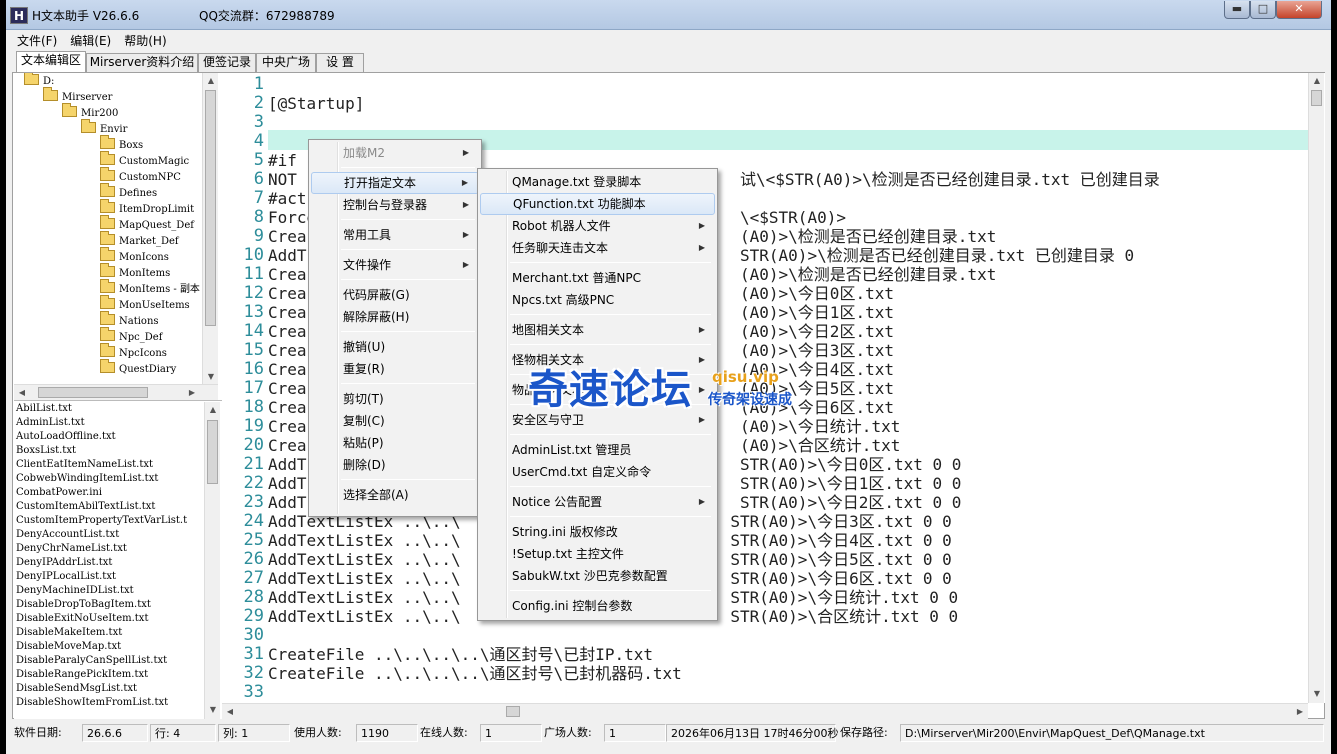 This screenshot has width=1337, height=754. I want to click on menu-item: 复制(C), so click(395, 421).